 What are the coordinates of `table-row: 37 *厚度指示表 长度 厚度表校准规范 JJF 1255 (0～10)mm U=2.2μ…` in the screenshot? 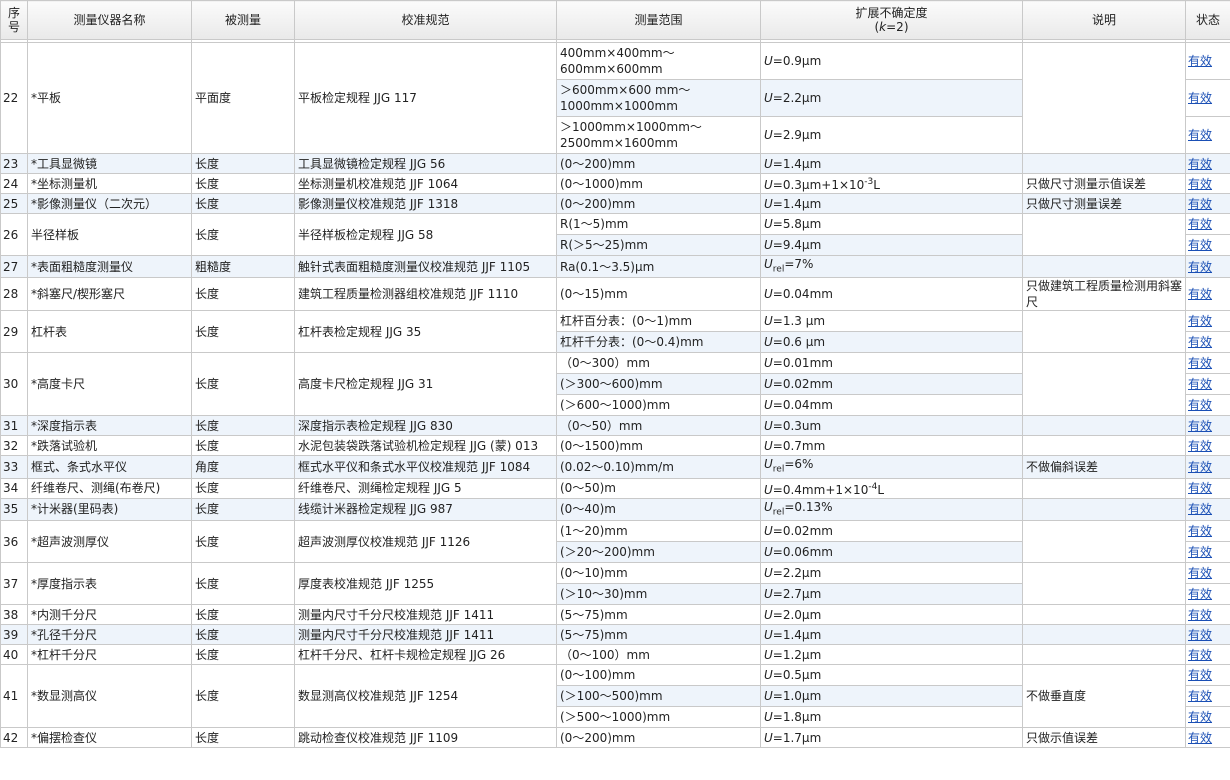 It's located at (615, 584).